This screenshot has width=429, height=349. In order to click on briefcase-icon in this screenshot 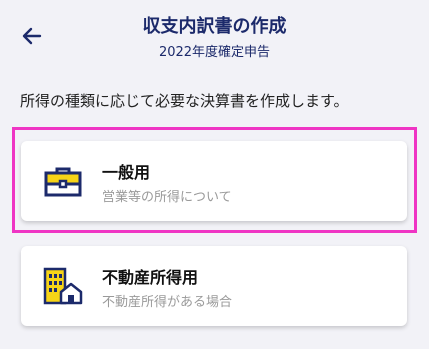, I will do `click(63, 182)`.